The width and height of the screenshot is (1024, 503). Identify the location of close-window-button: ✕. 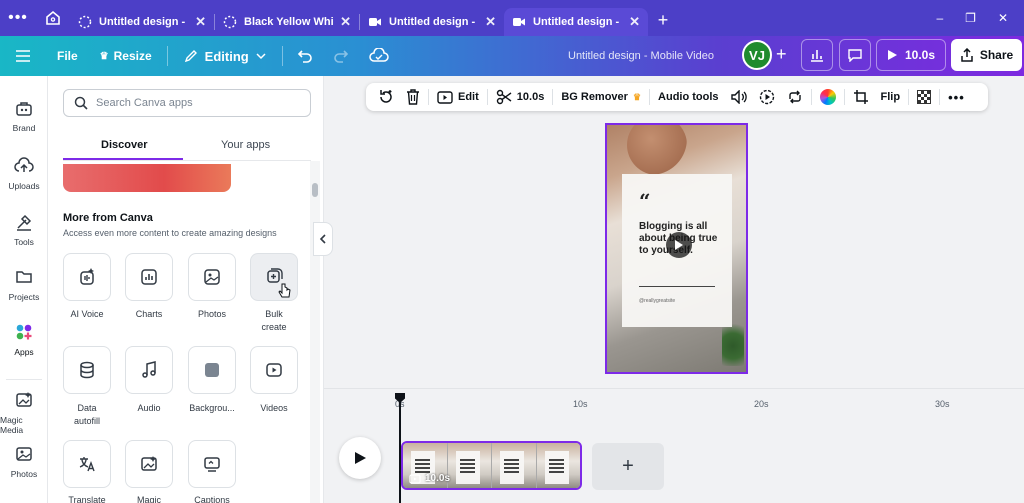
(1003, 18).